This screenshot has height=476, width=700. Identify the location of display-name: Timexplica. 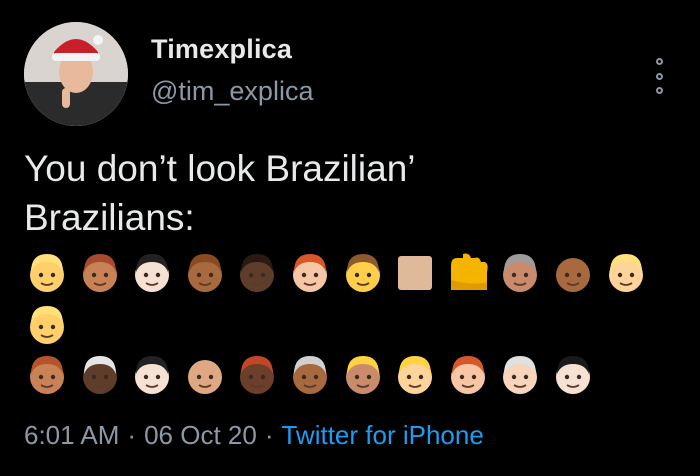
(221, 49).